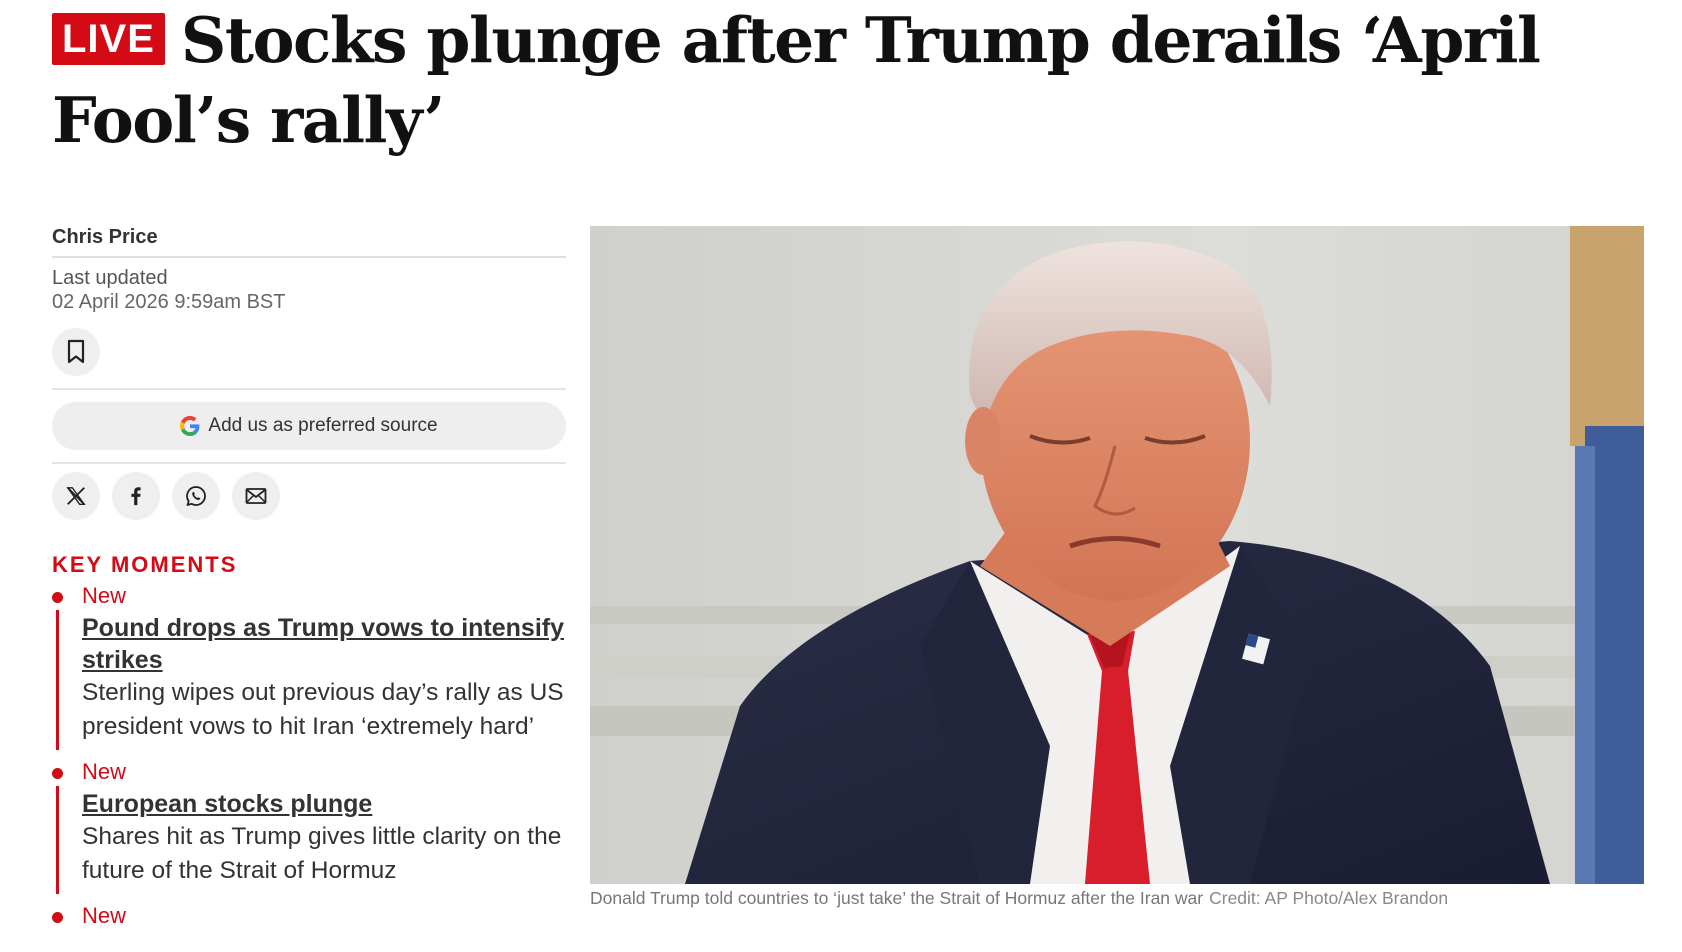 The width and height of the screenshot is (1682, 952). I want to click on bookmark-button, so click(76, 352).